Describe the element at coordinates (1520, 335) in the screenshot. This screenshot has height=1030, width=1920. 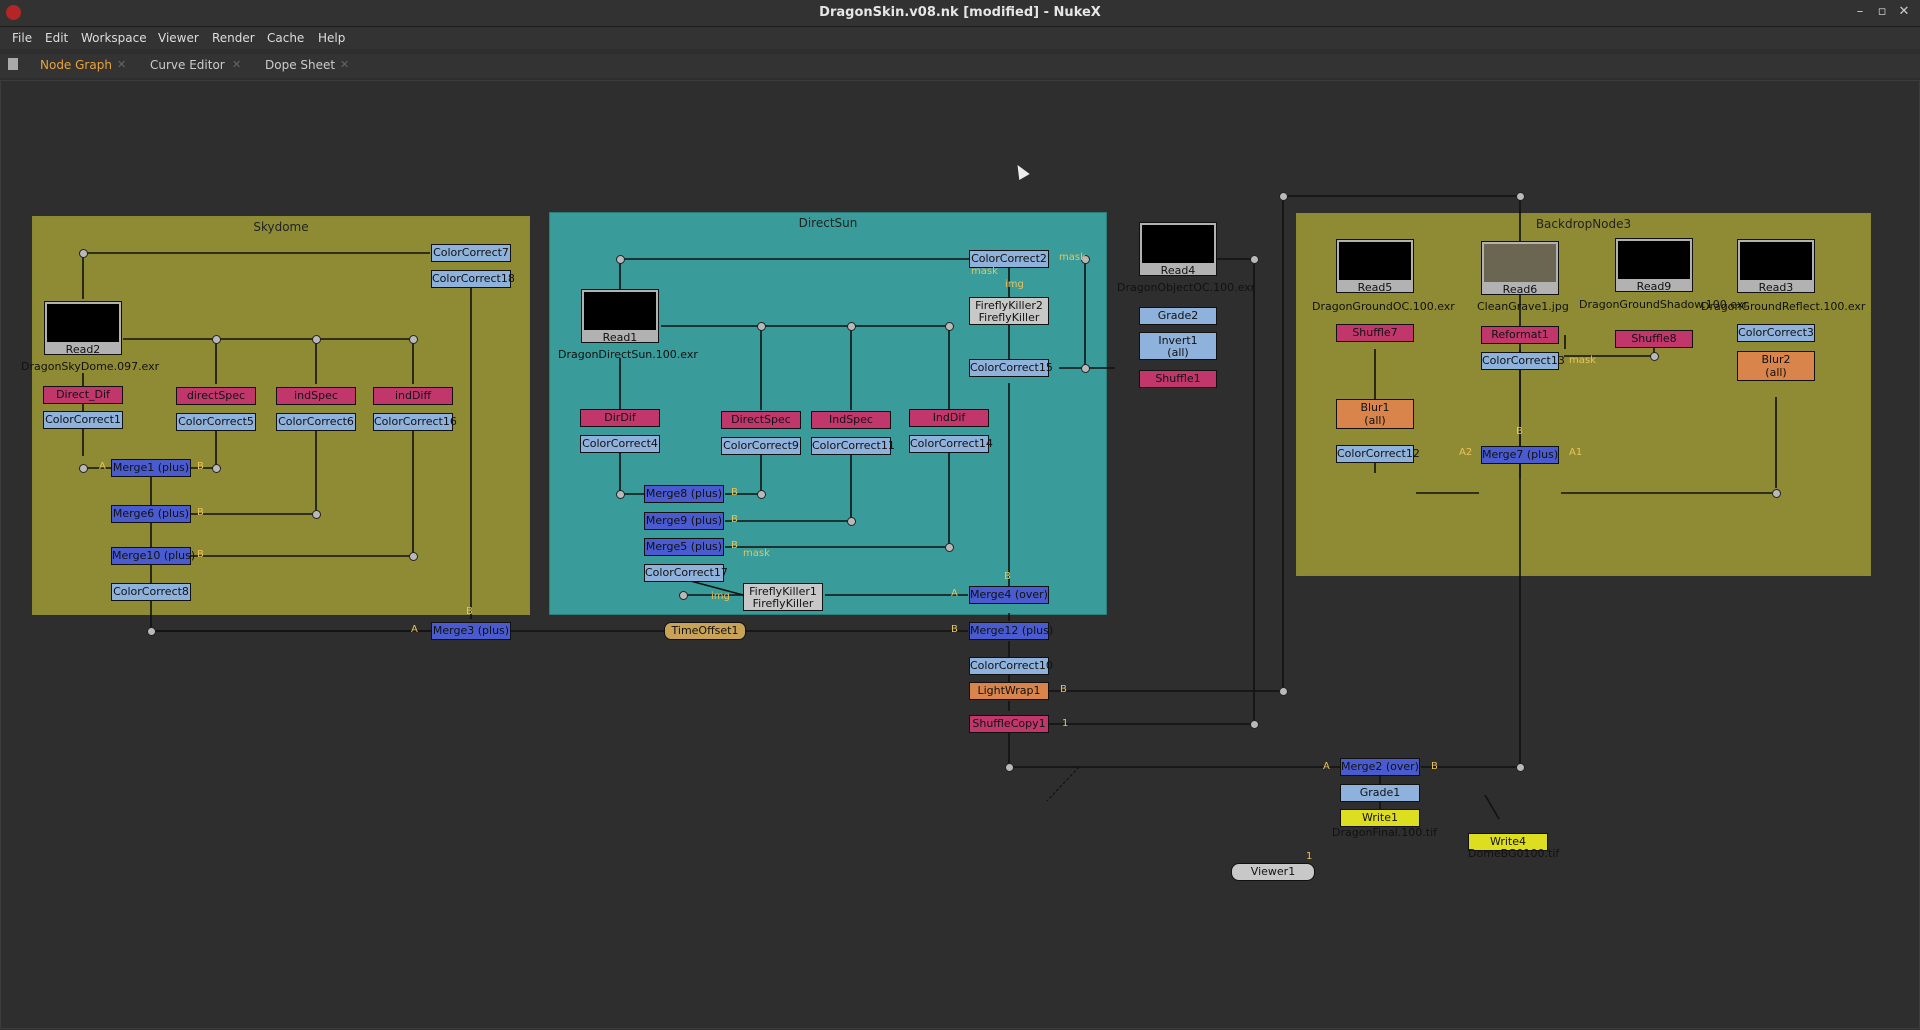
I see `reformat1-node: Reformat1` at that location.